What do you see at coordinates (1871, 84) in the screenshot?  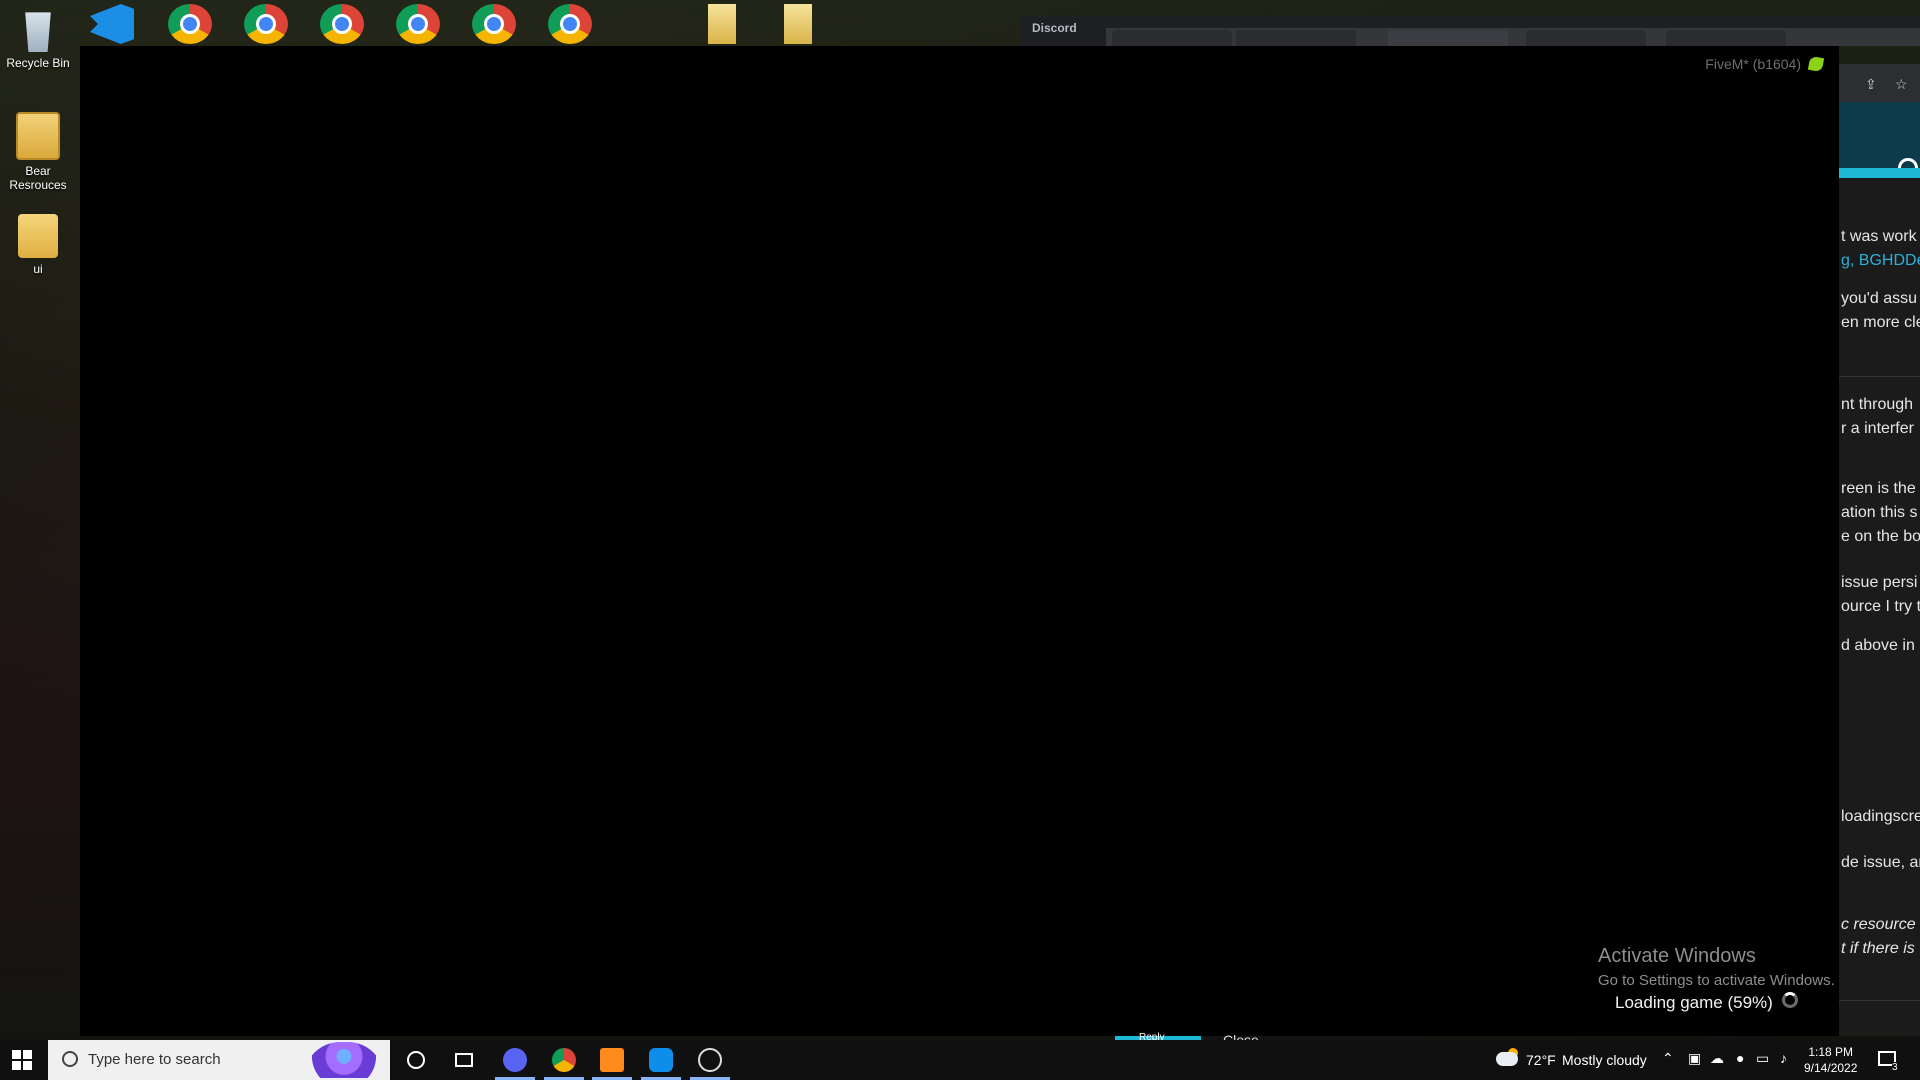 I see `share-icon: ⇪` at bounding box center [1871, 84].